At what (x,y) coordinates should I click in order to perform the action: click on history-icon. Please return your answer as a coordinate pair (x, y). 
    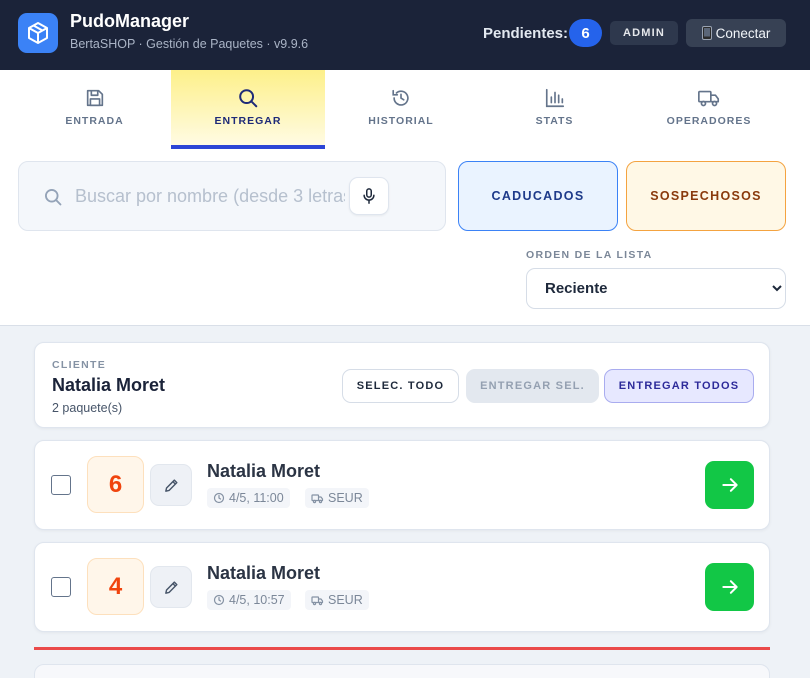
    Looking at the image, I should click on (400, 97).